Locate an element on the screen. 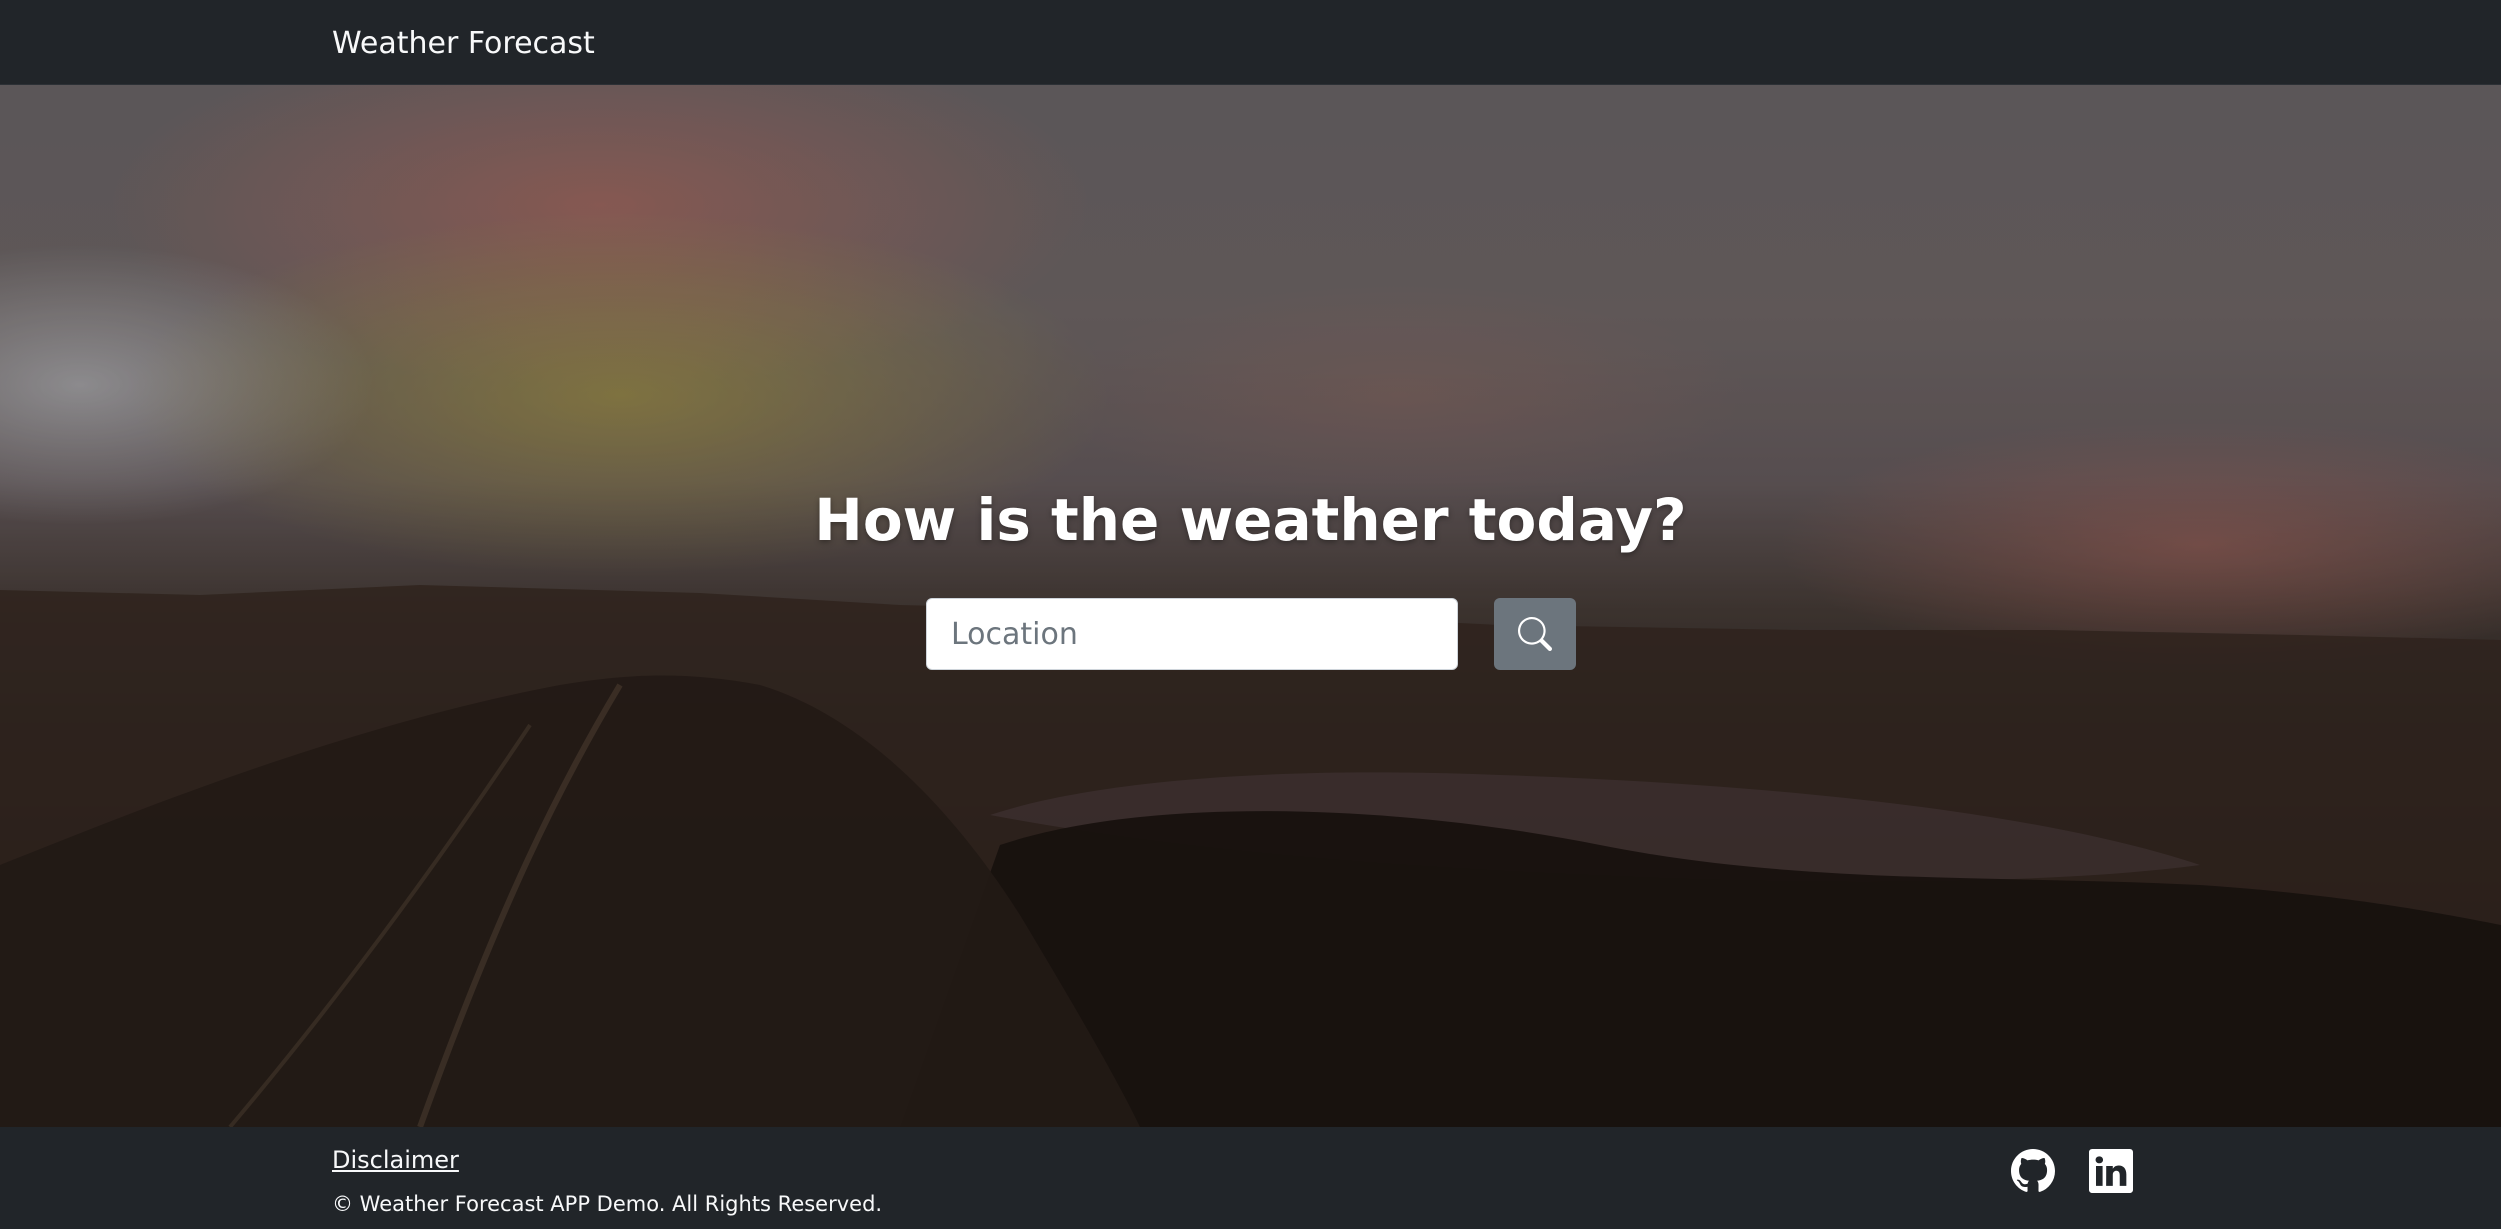 Image resolution: width=2501 pixels, height=1229 pixels. github-link is located at coordinates (2033, 1171).